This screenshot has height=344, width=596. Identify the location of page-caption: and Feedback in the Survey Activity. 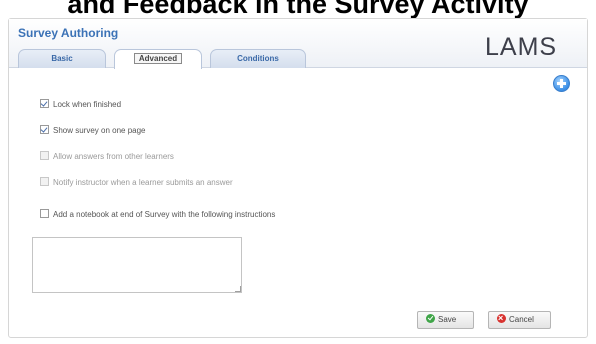
(298, 9).